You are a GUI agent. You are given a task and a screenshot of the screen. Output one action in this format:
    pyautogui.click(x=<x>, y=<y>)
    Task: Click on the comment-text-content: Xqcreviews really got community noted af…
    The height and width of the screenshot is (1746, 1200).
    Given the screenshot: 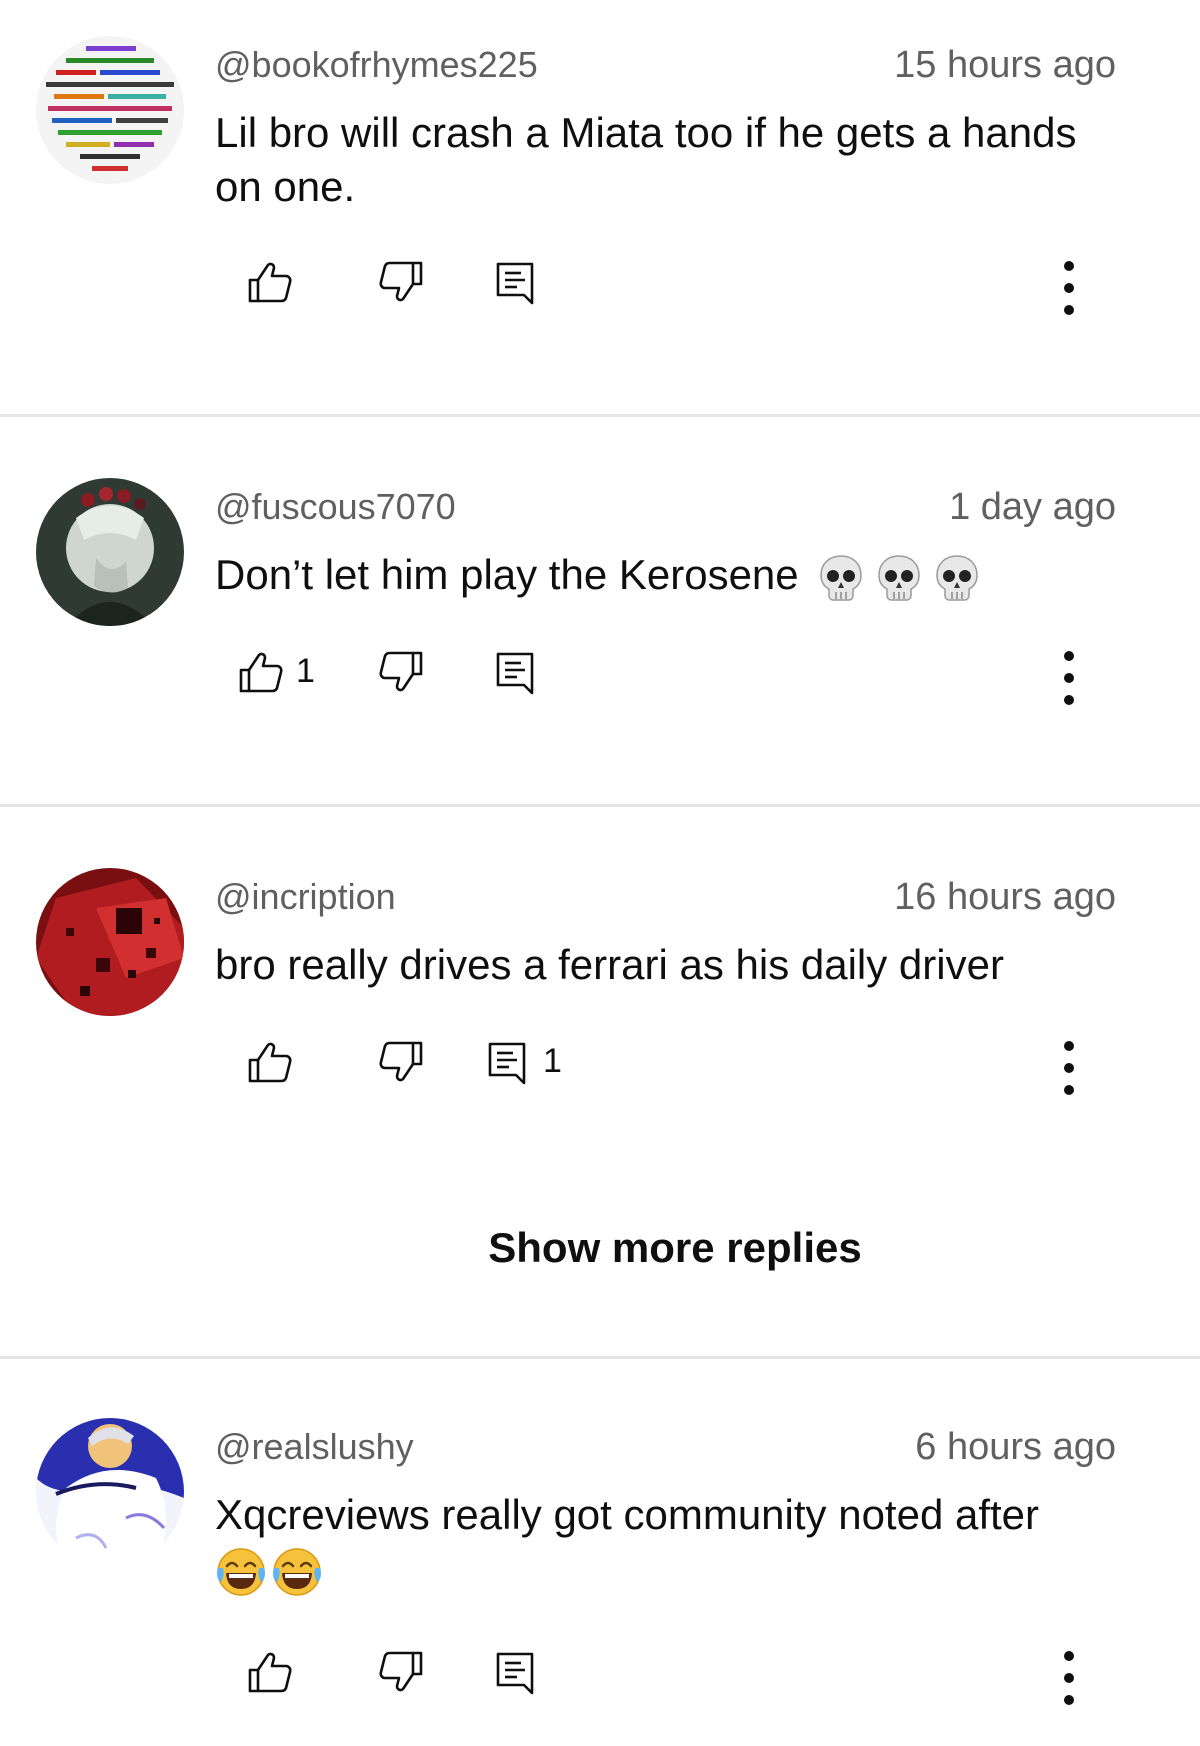 What is the action you would take?
    pyautogui.click(x=627, y=1514)
    